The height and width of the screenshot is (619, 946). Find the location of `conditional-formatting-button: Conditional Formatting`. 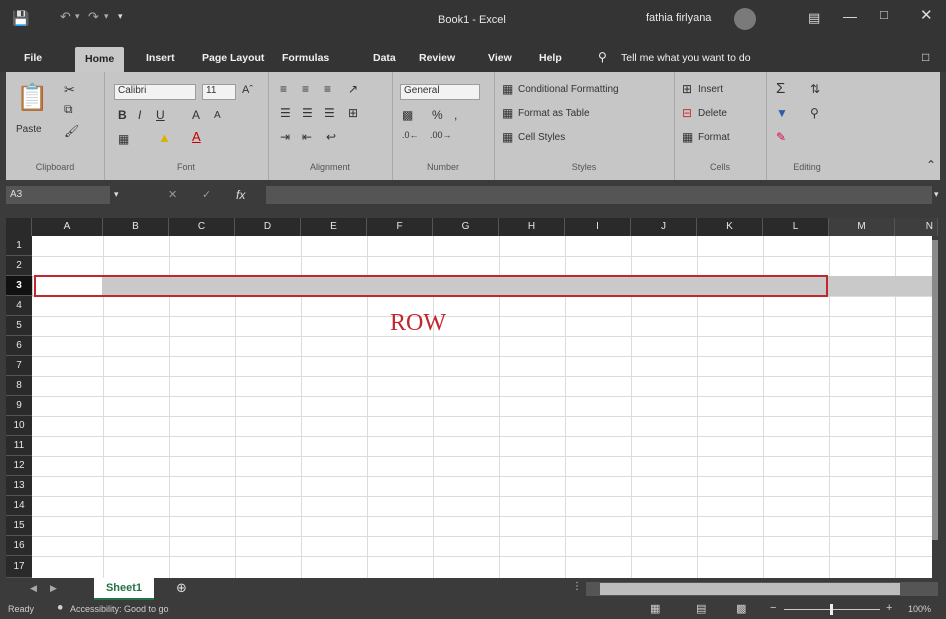

conditional-formatting-button: Conditional Formatting is located at coordinates (568, 89).